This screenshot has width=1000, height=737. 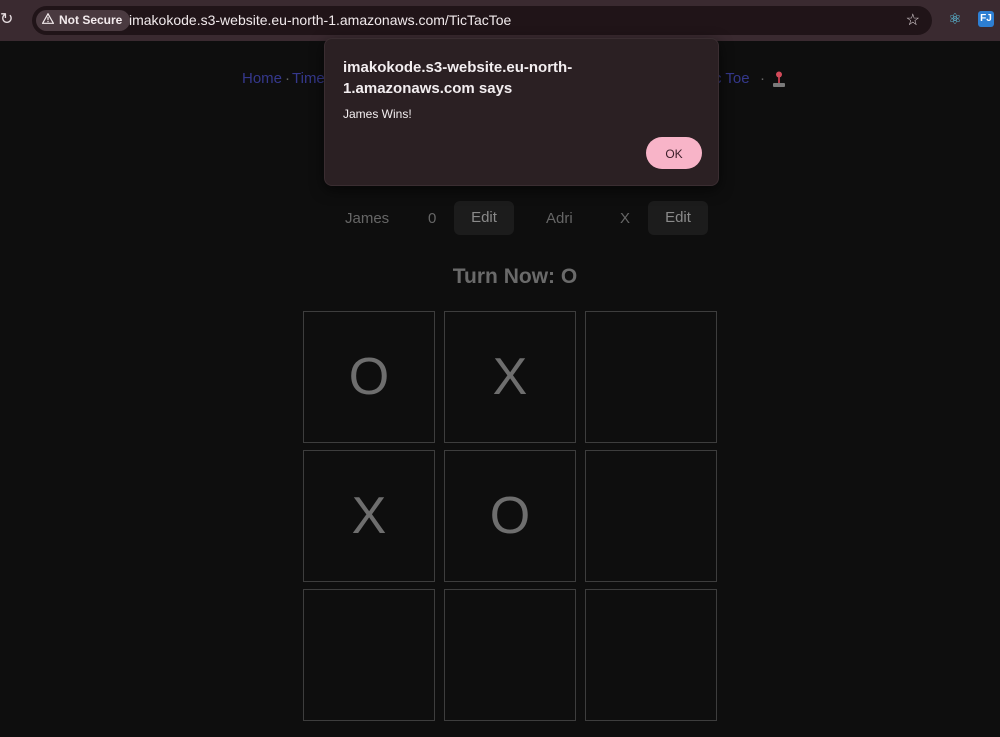 What do you see at coordinates (674, 153) in the screenshot?
I see `ok-button: OK` at bounding box center [674, 153].